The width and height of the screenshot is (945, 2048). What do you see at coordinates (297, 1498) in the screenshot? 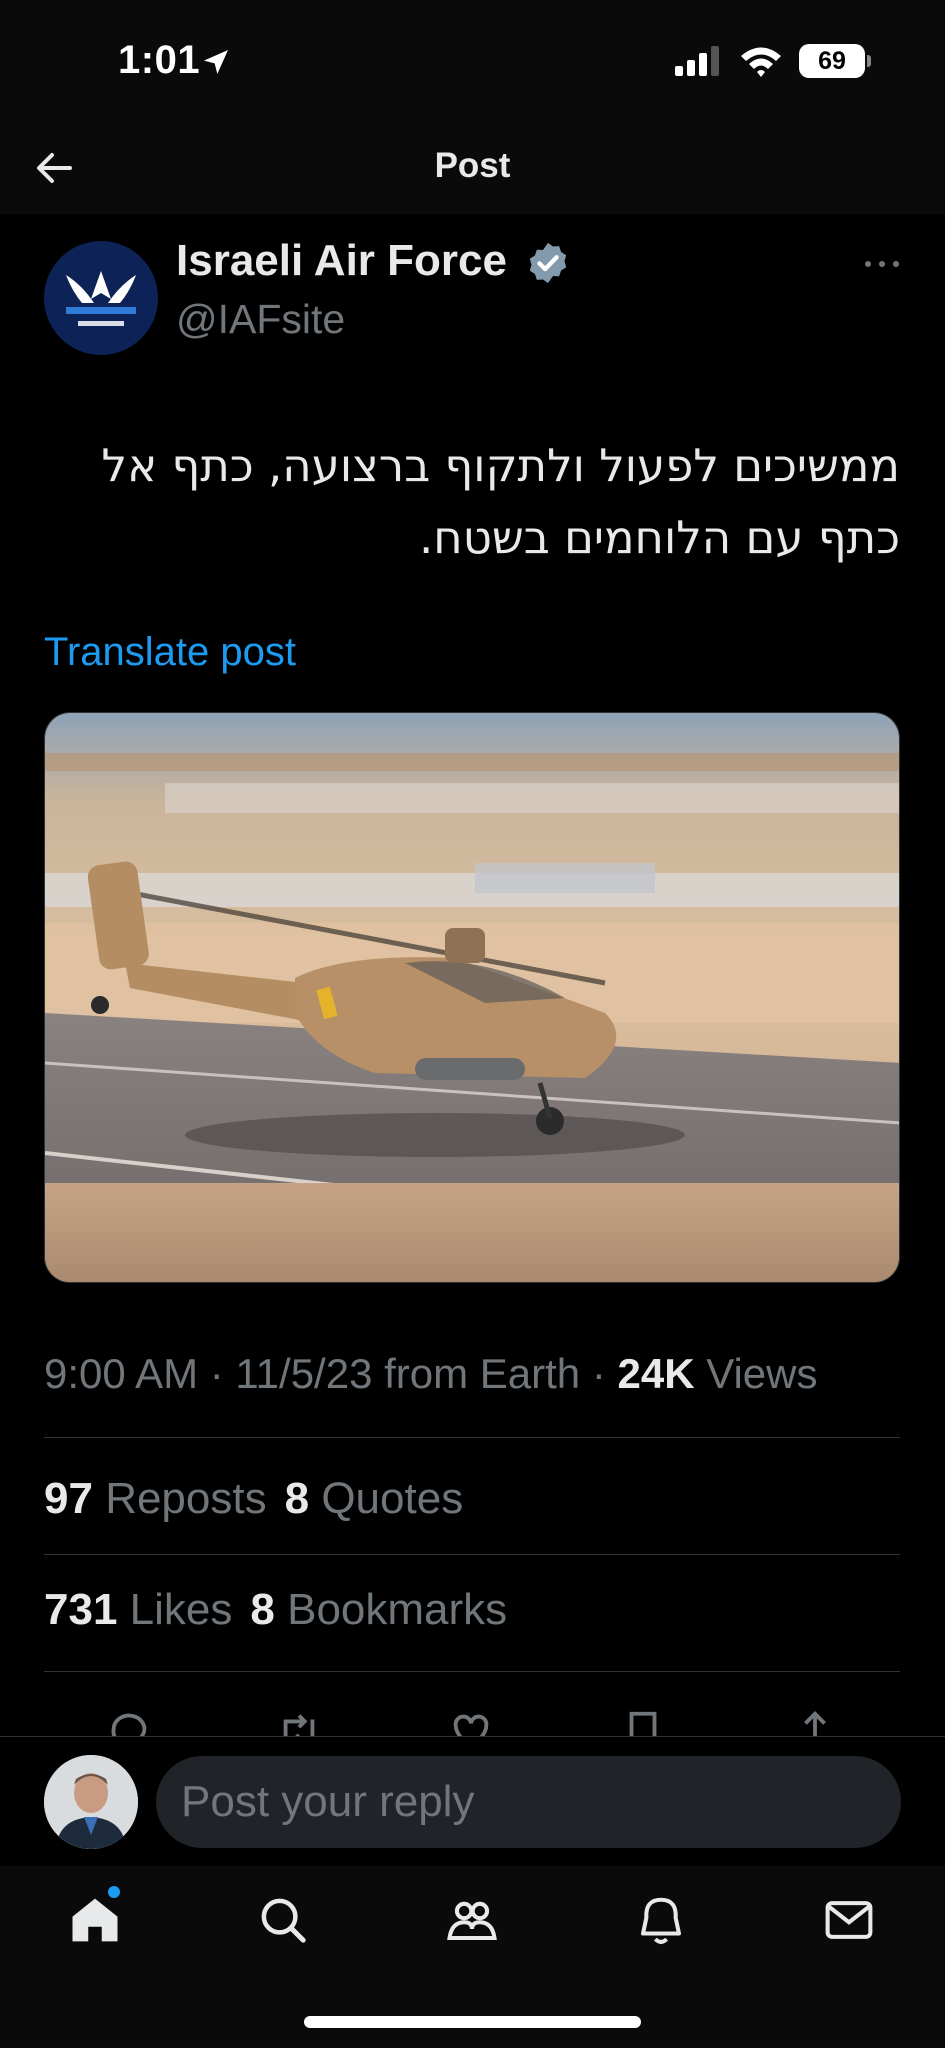
I see `quotes-count: 8` at bounding box center [297, 1498].